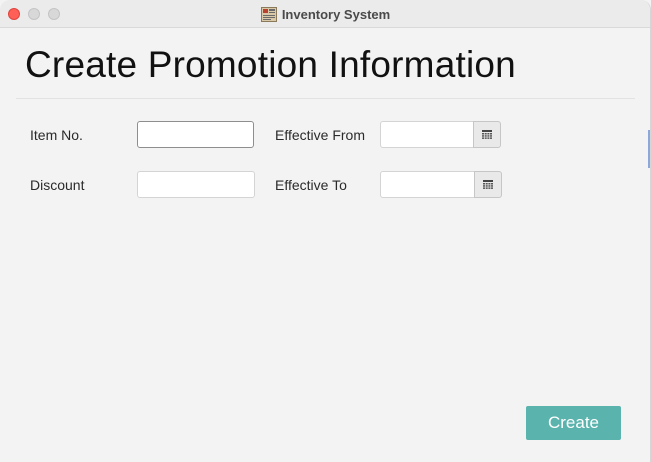  What do you see at coordinates (270, 64) in the screenshot?
I see `page-title: Create Promotion Information` at bounding box center [270, 64].